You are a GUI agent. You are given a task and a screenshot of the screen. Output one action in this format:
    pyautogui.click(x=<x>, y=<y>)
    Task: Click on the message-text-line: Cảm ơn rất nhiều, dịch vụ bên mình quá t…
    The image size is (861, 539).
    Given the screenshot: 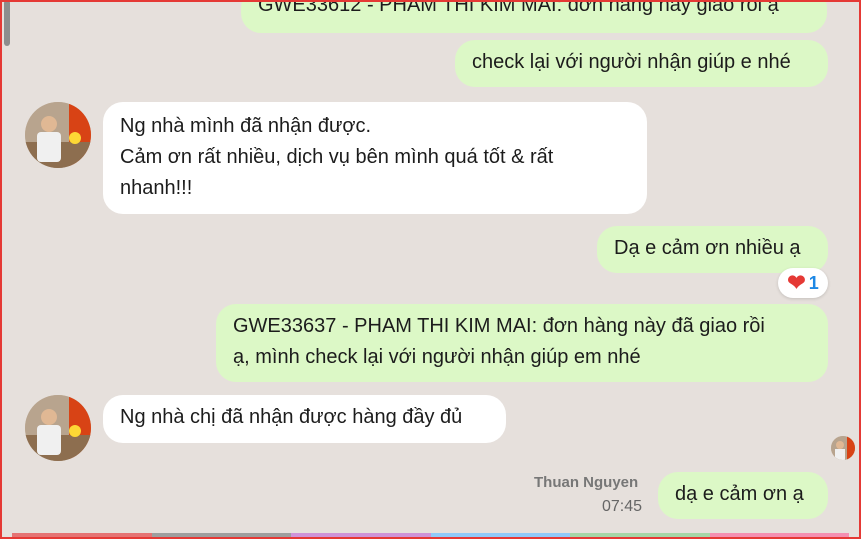 What is the action you would take?
    pyautogui.click(x=337, y=157)
    